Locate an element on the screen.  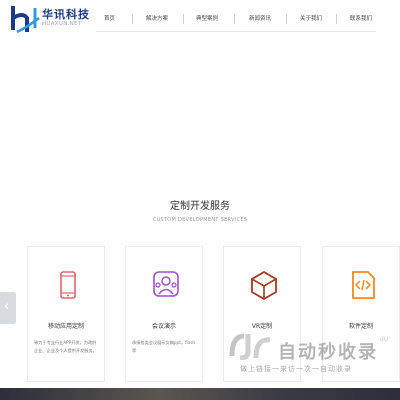
section-title: 定制开发服务 is located at coordinates (200, 206).